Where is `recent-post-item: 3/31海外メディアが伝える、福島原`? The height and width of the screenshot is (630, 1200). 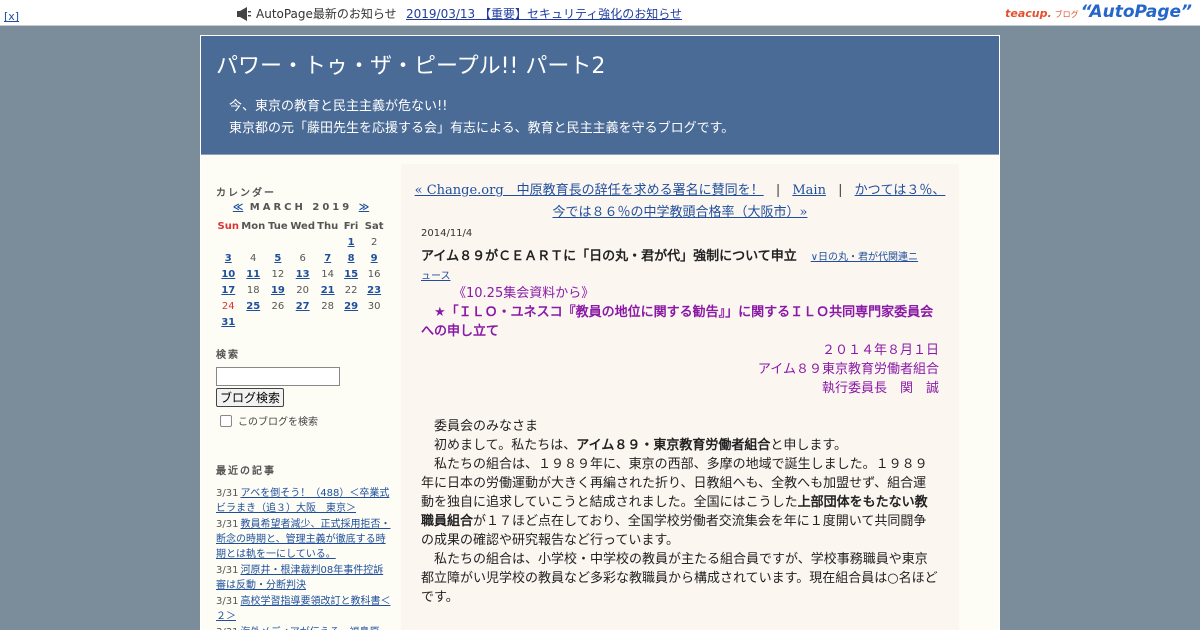
recent-post-item: 3/31海外メディアが伝える、福島原 is located at coordinates (303, 627).